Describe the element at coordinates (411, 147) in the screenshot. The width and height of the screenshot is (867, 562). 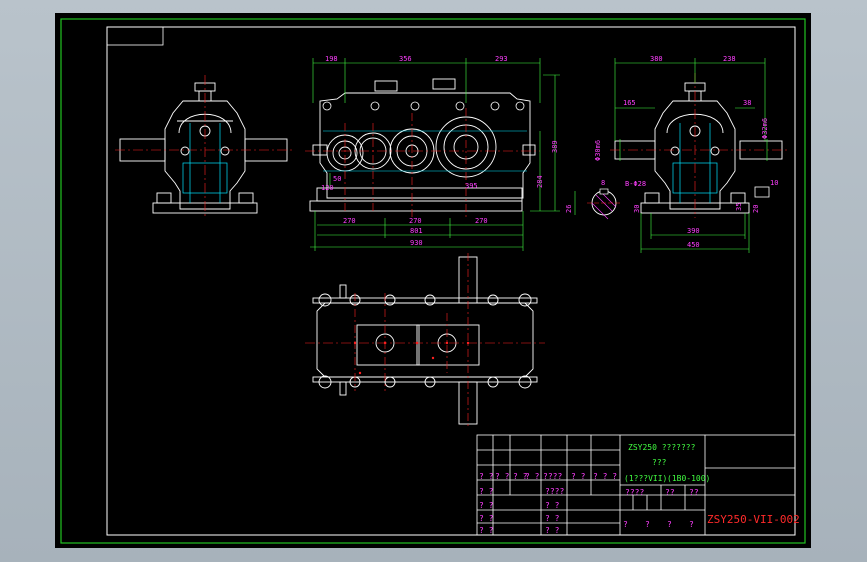
I see `front-gears` at that location.